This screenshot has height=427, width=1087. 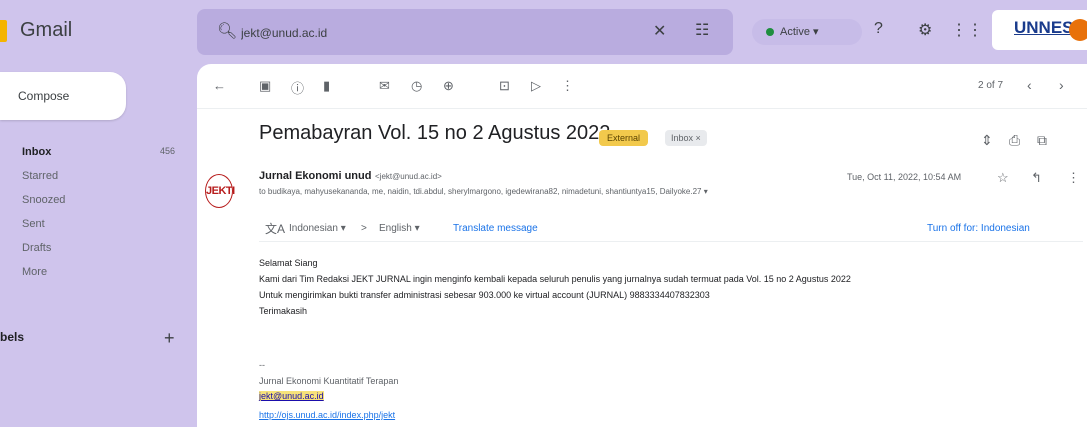 I want to click on sidebar-item-label: Snoozed, so click(x=44, y=200).